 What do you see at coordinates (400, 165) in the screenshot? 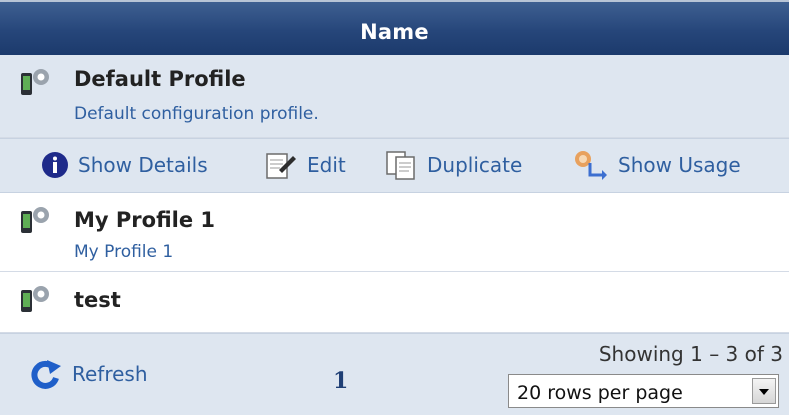
I see `duplicate-icon` at bounding box center [400, 165].